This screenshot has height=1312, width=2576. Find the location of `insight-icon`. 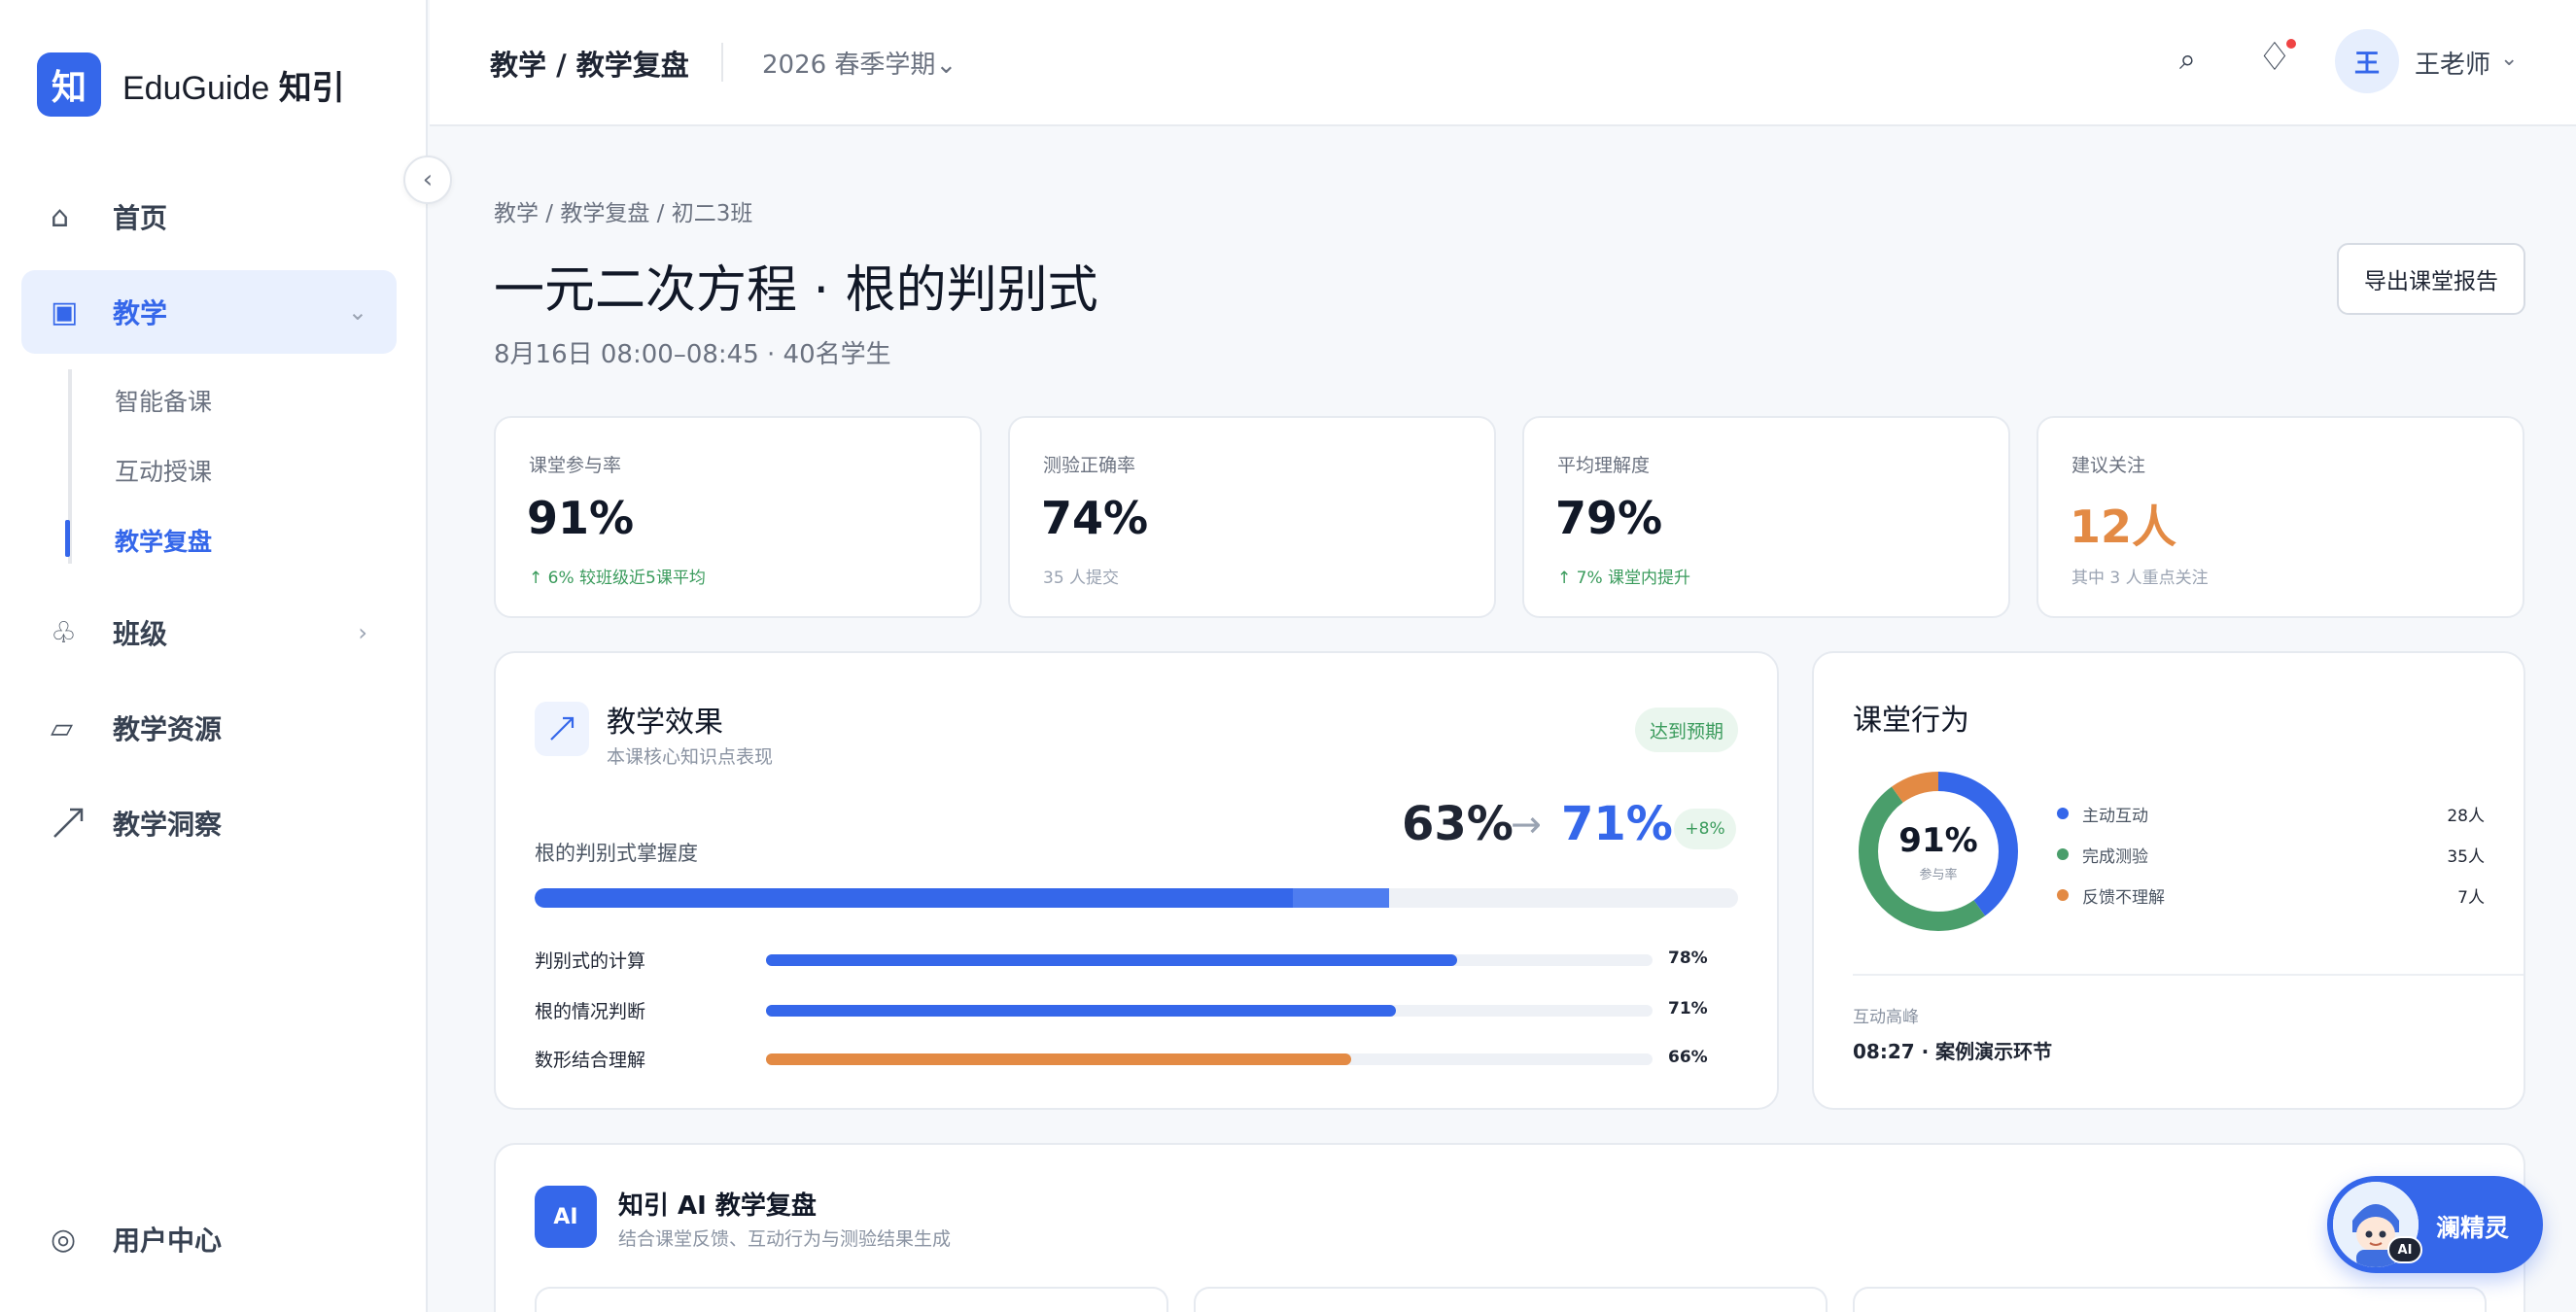

insight-icon is located at coordinates (70, 823).